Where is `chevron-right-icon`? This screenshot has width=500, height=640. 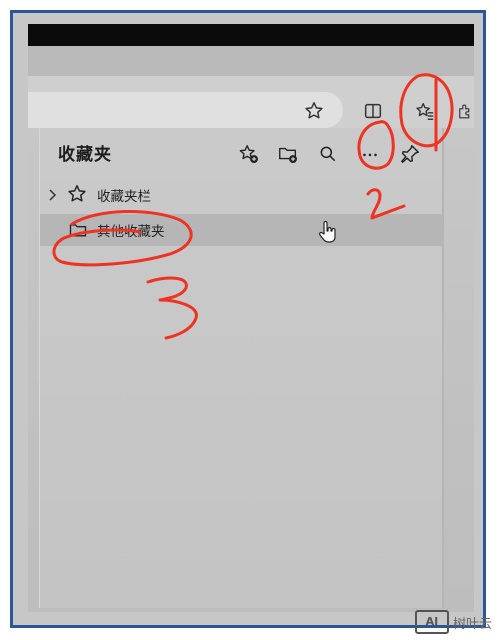 chevron-right-icon is located at coordinates (53, 196).